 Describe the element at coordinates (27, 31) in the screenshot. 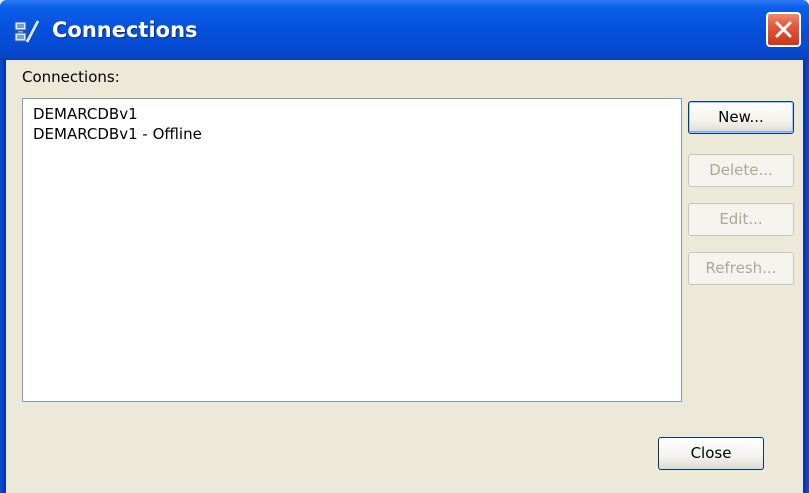

I see `connections-icon` at that location.